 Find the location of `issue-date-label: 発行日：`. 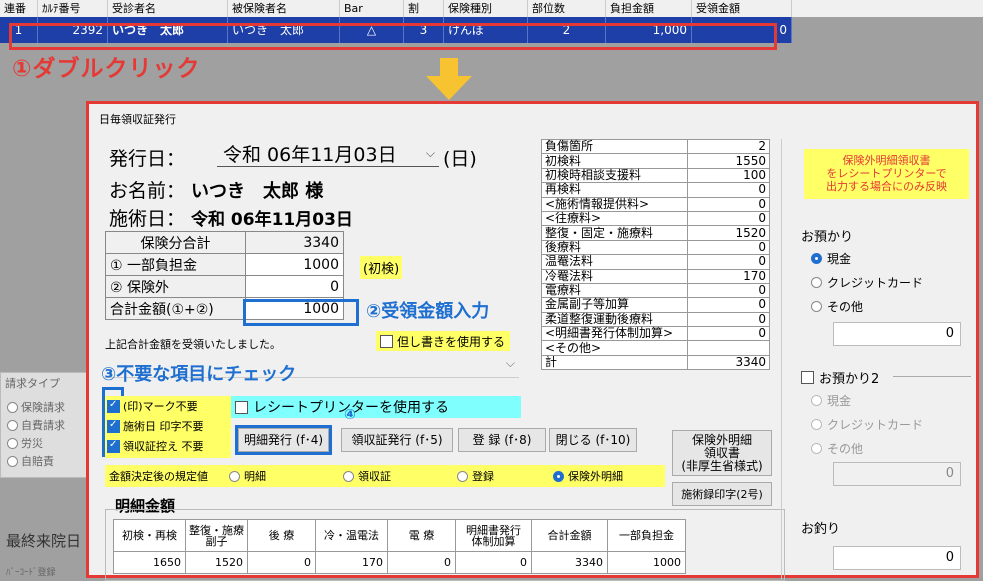

issue-date-label: 発行日： is located at coordinates (147, 157).